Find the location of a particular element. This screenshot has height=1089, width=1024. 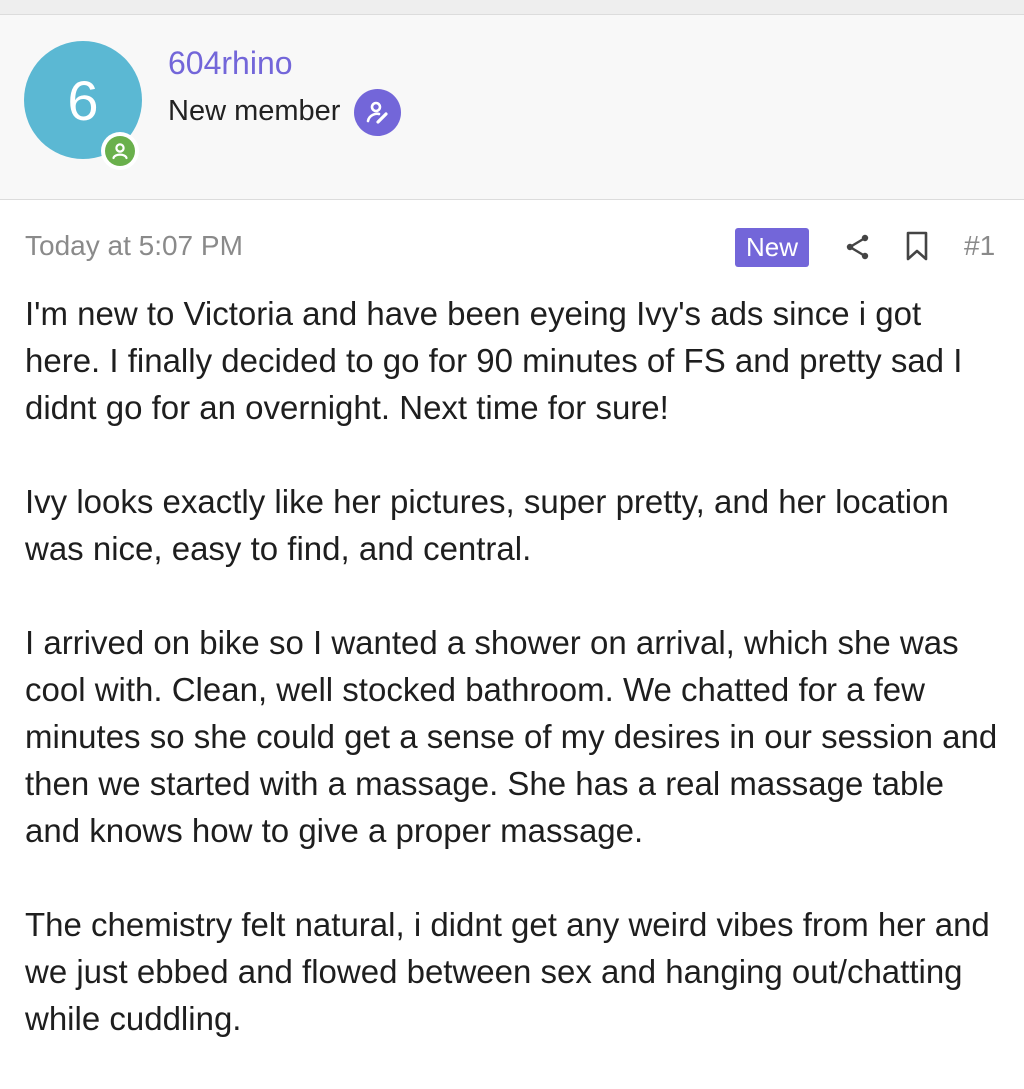

post-number-link: #1 is located at coordinates (979, 246).